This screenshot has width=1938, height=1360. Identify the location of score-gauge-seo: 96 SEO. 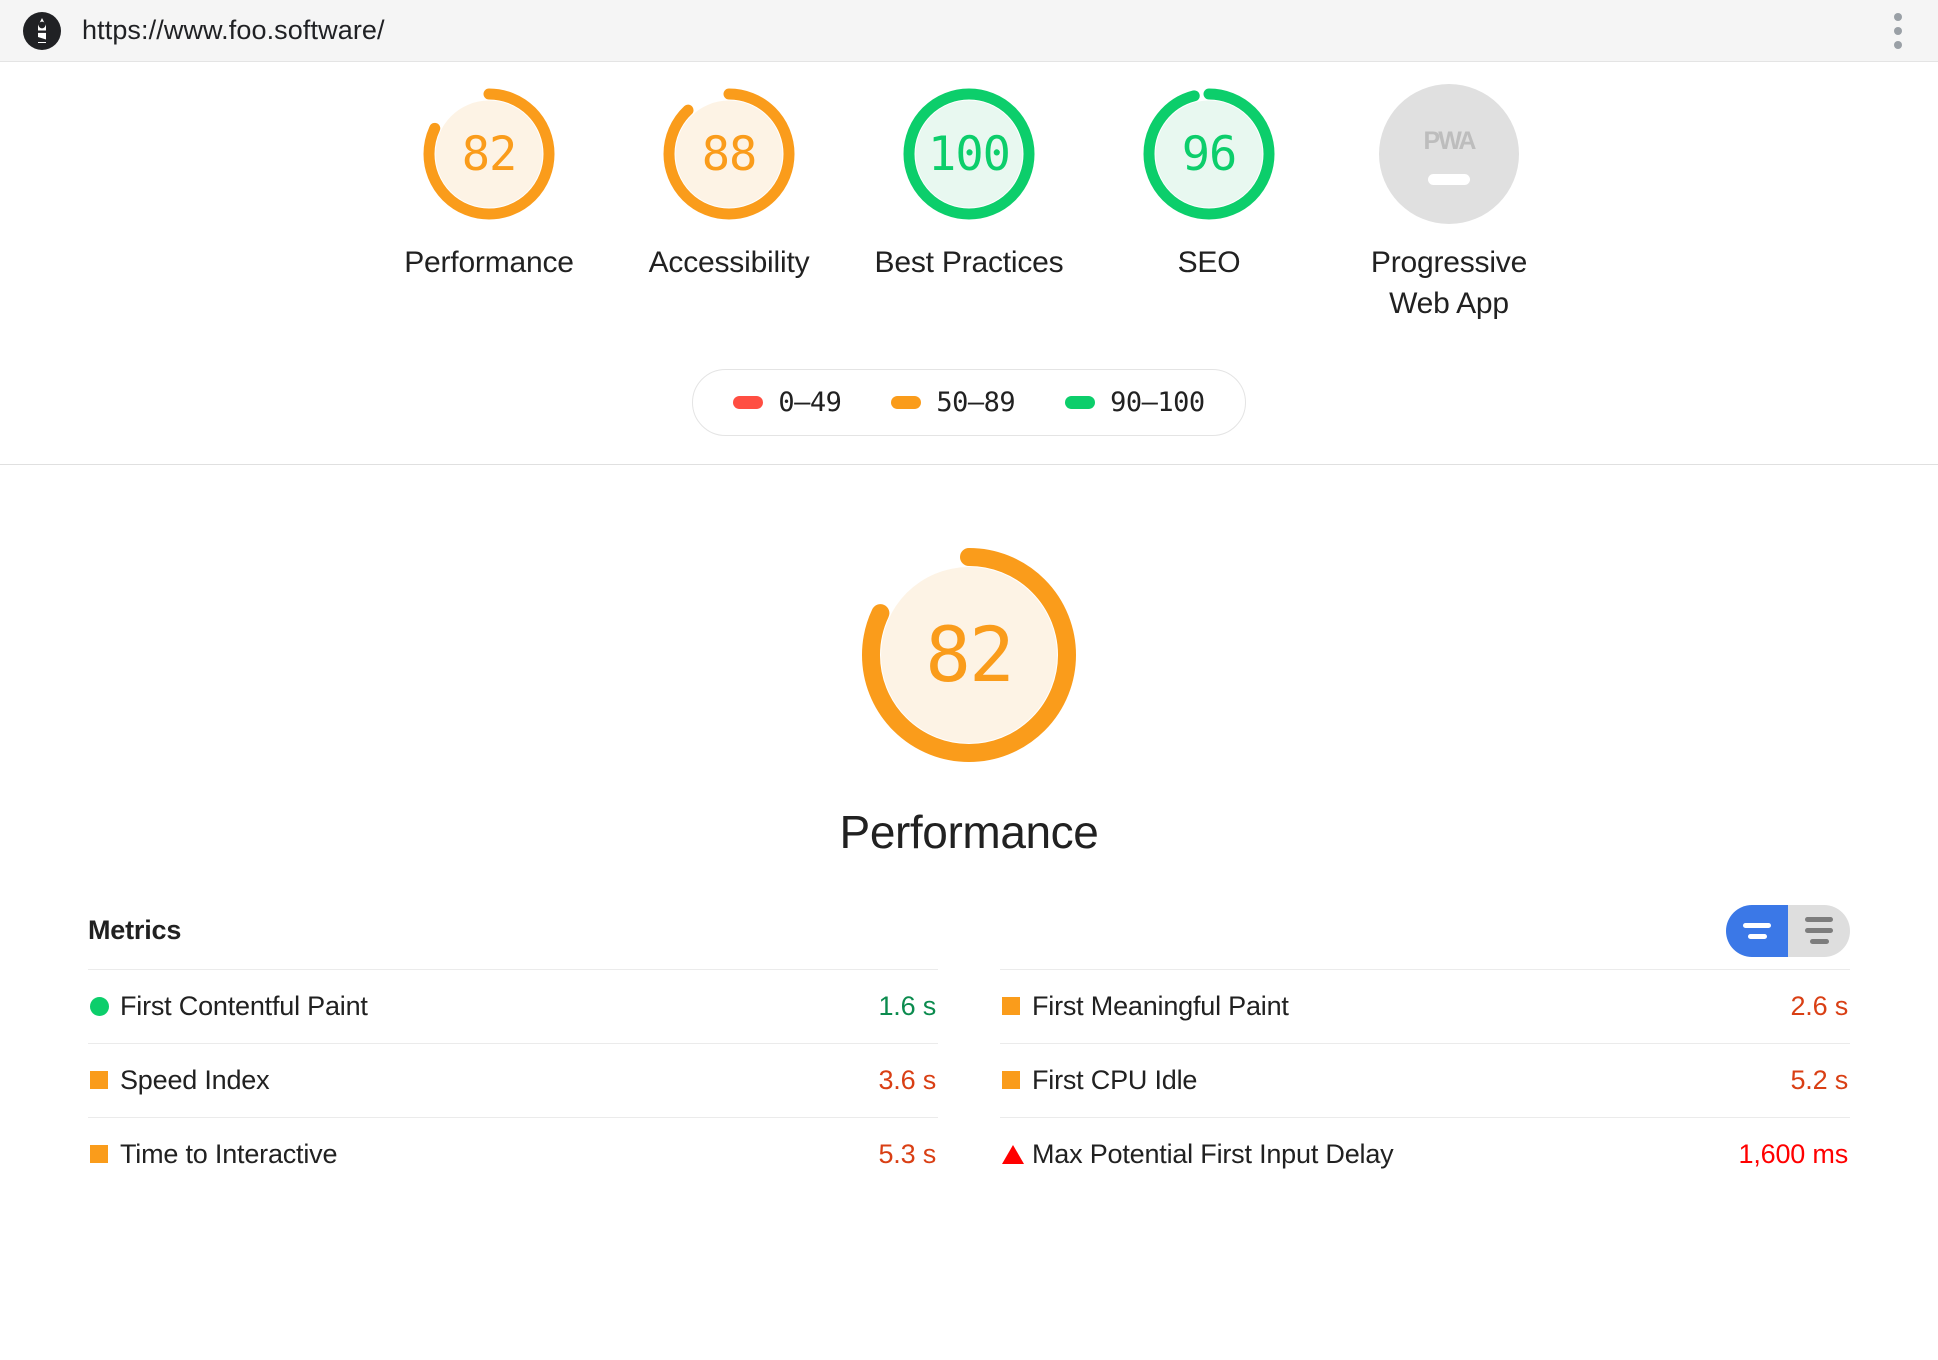
(1209, 183).